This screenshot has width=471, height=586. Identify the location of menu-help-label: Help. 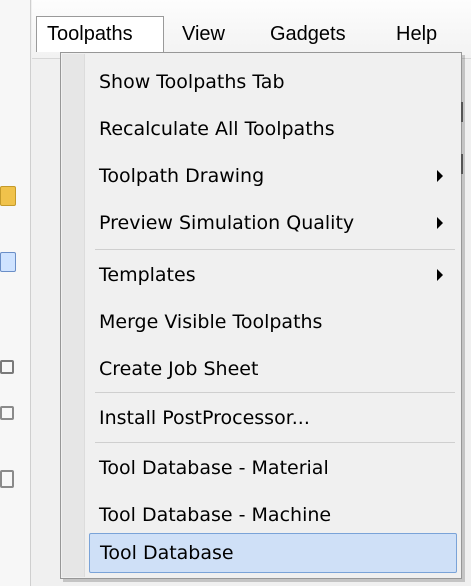
(417, 33).